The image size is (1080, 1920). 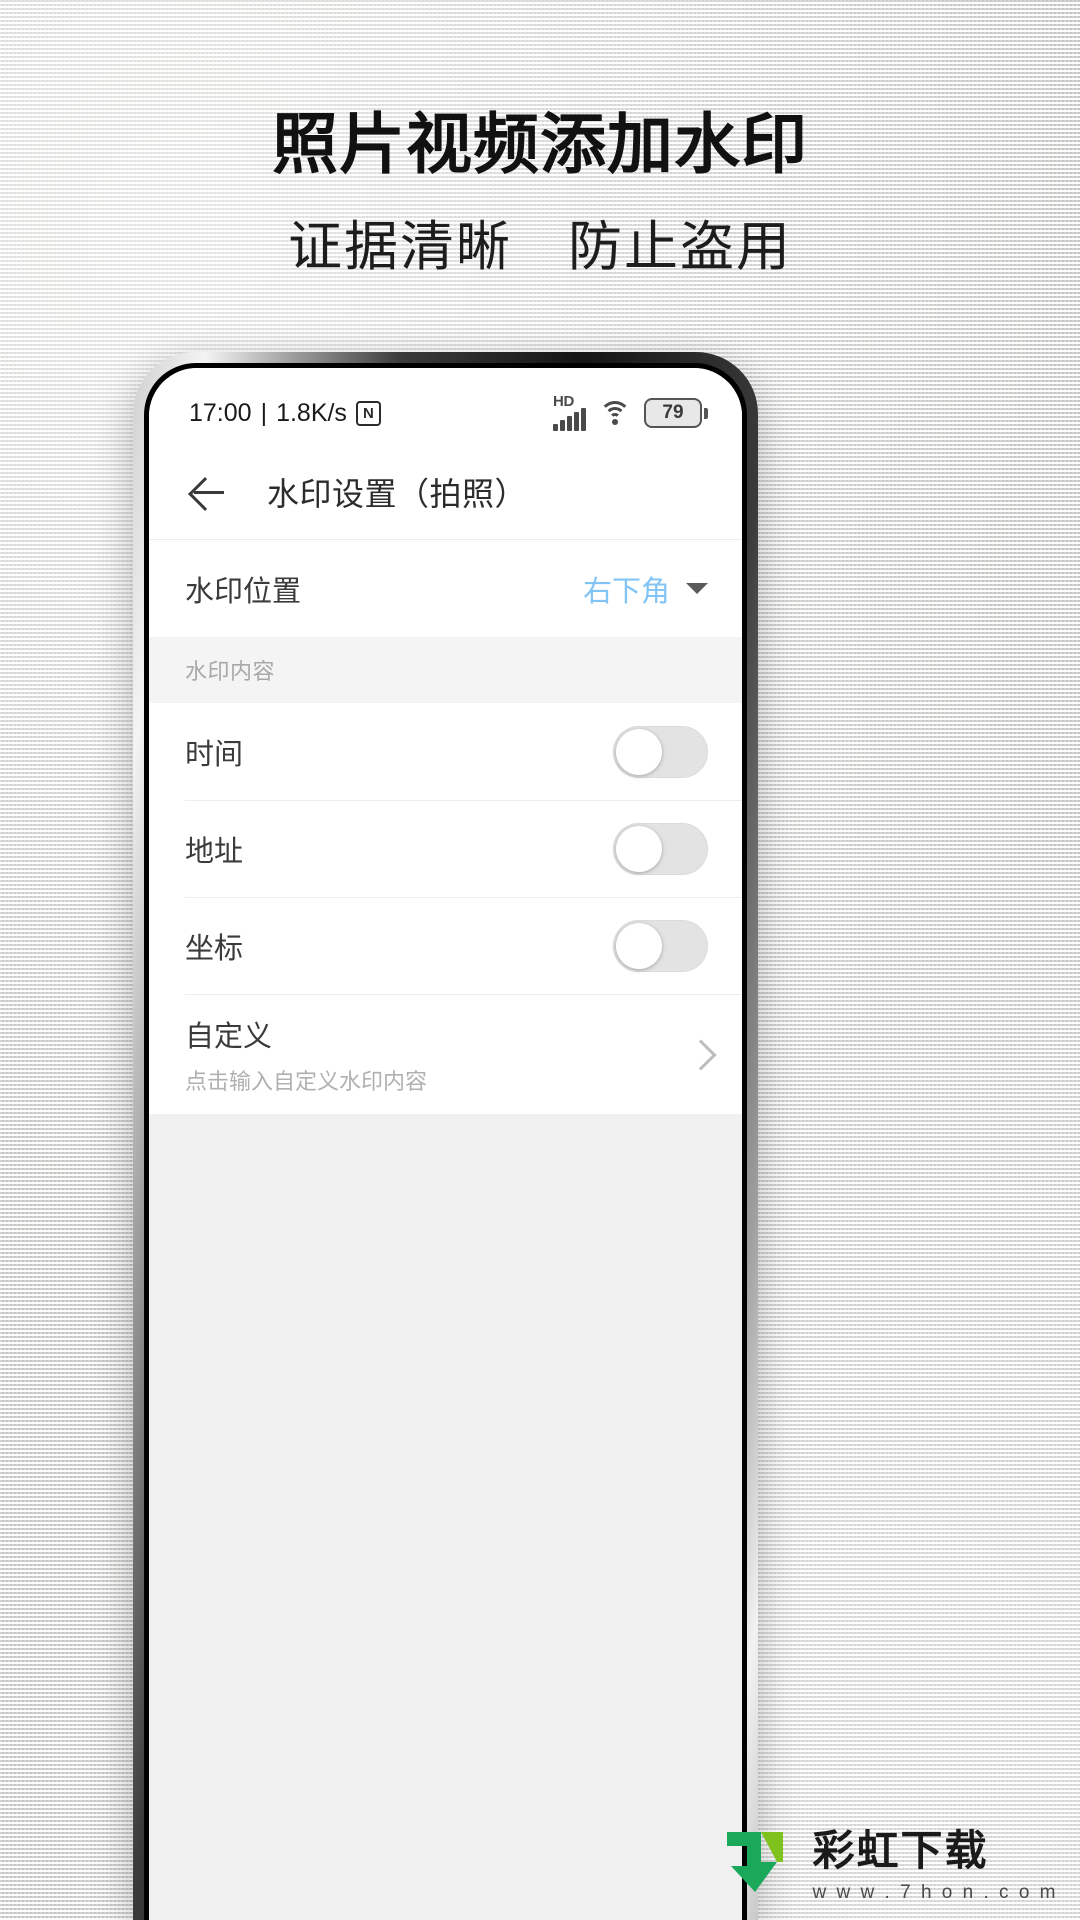 What do you see at coordinates (569, 411) in the screenshot?
I see `signal-bars-icon: HD` at bounding box center [569, 411].